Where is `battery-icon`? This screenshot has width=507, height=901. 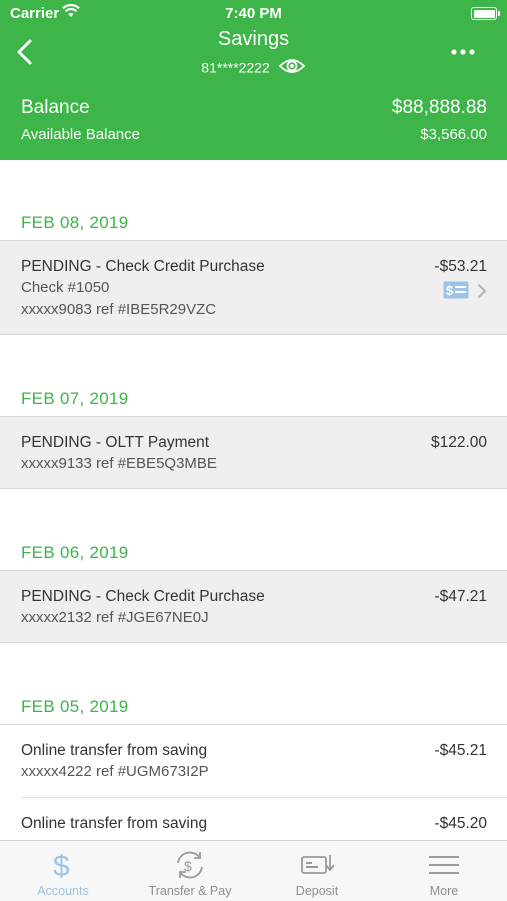 battery-icon is located at coordinates (485, 13).